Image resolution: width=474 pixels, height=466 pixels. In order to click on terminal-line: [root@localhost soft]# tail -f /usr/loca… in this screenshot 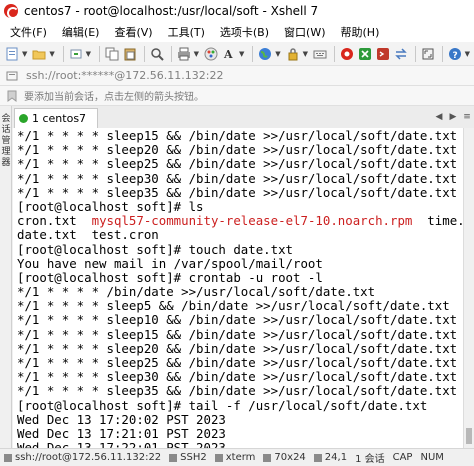, I will do `click(240, 405)`.